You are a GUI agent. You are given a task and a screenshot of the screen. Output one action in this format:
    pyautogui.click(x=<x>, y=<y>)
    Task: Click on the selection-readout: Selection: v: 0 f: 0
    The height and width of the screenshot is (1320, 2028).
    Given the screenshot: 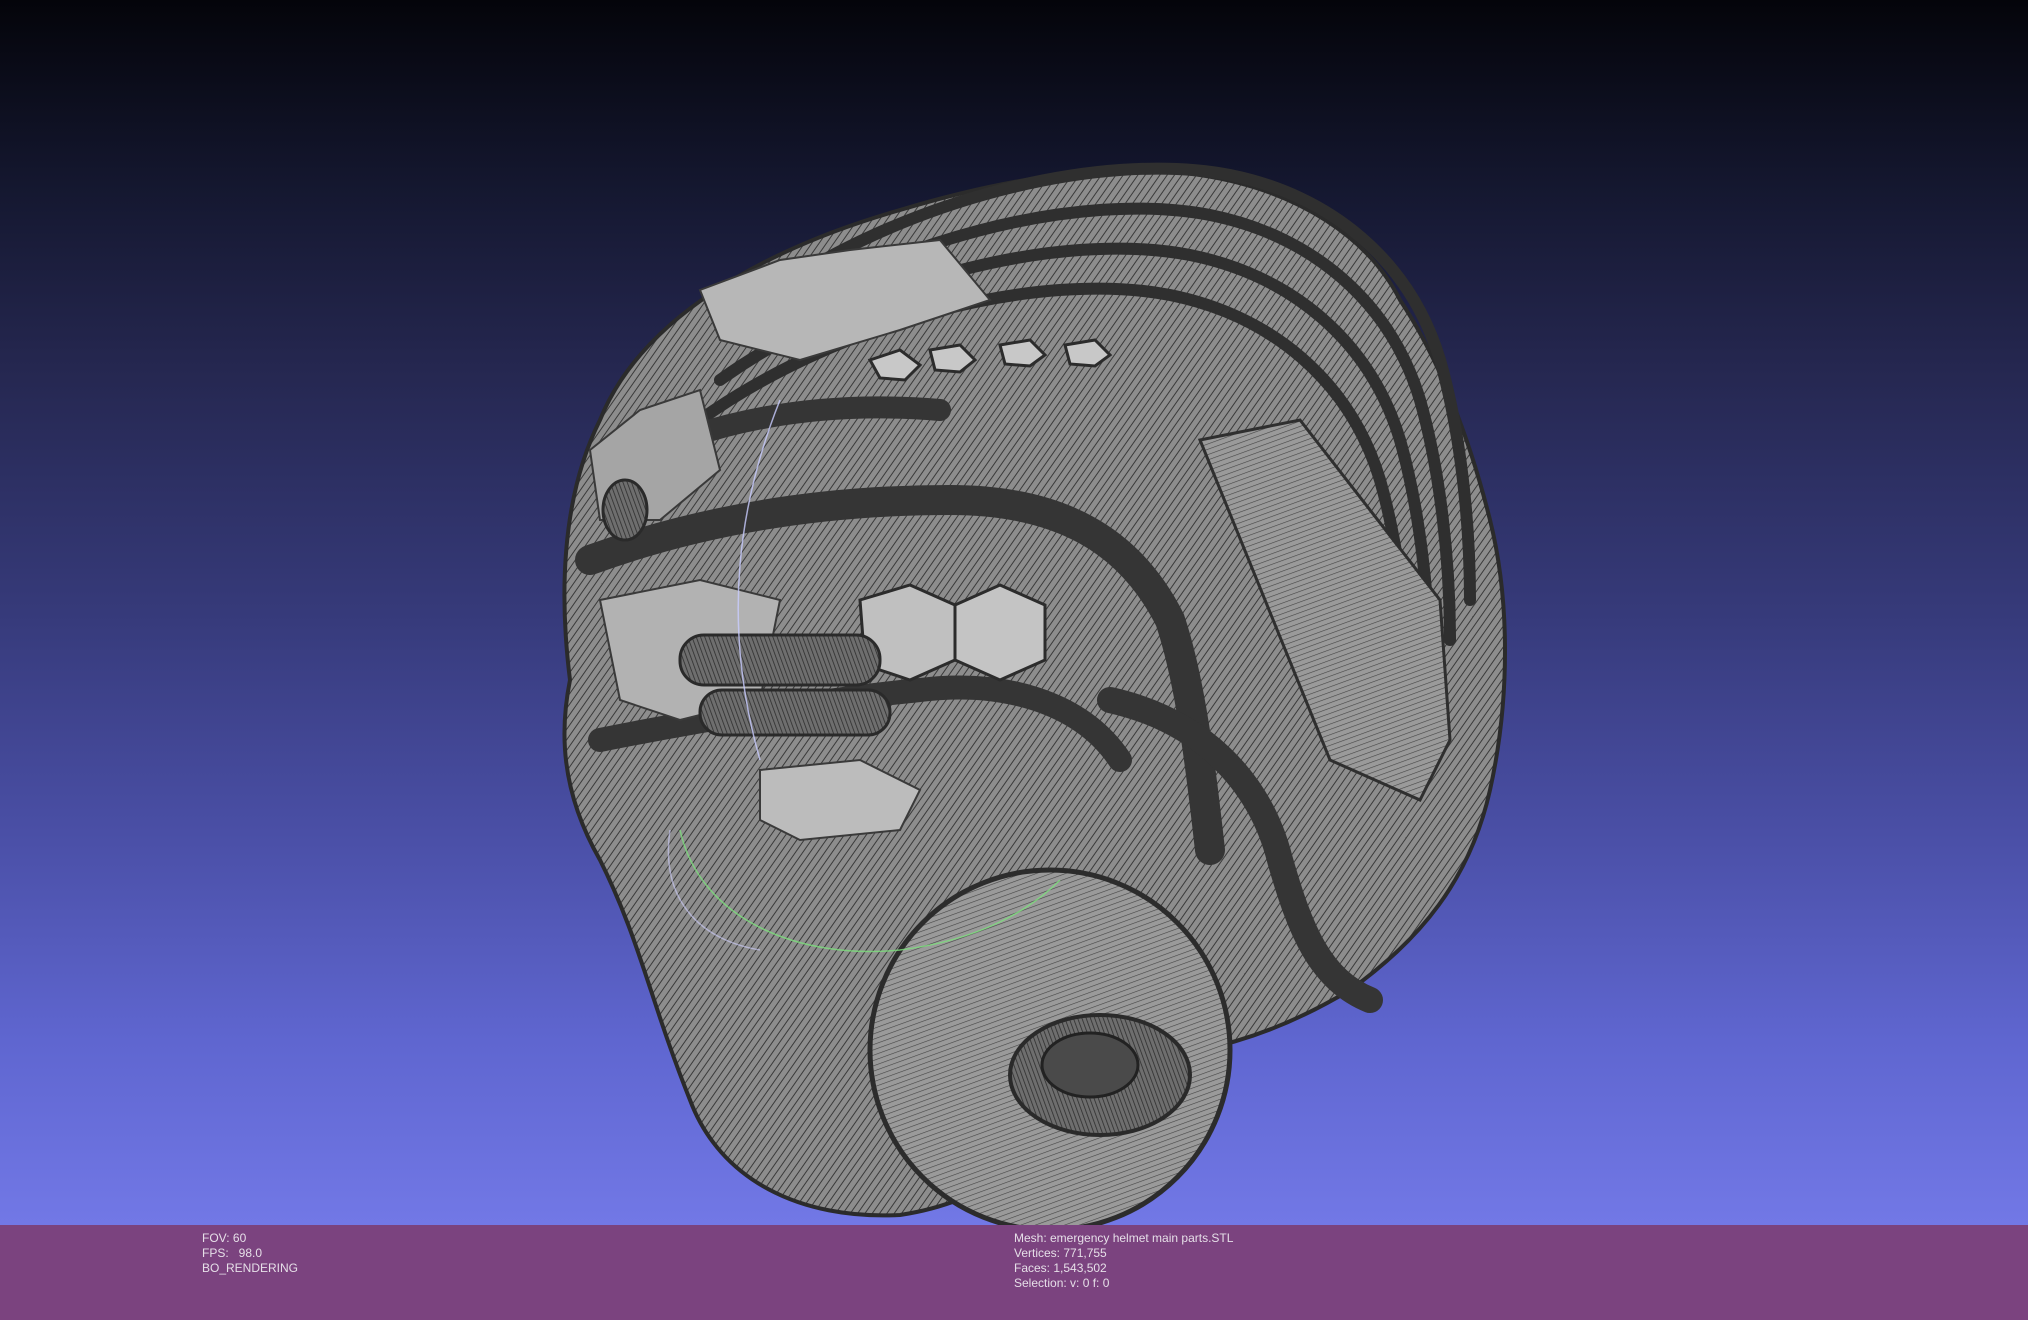 What is the action you would take?
    pyautogui.click(x=1062, y=1283)
    